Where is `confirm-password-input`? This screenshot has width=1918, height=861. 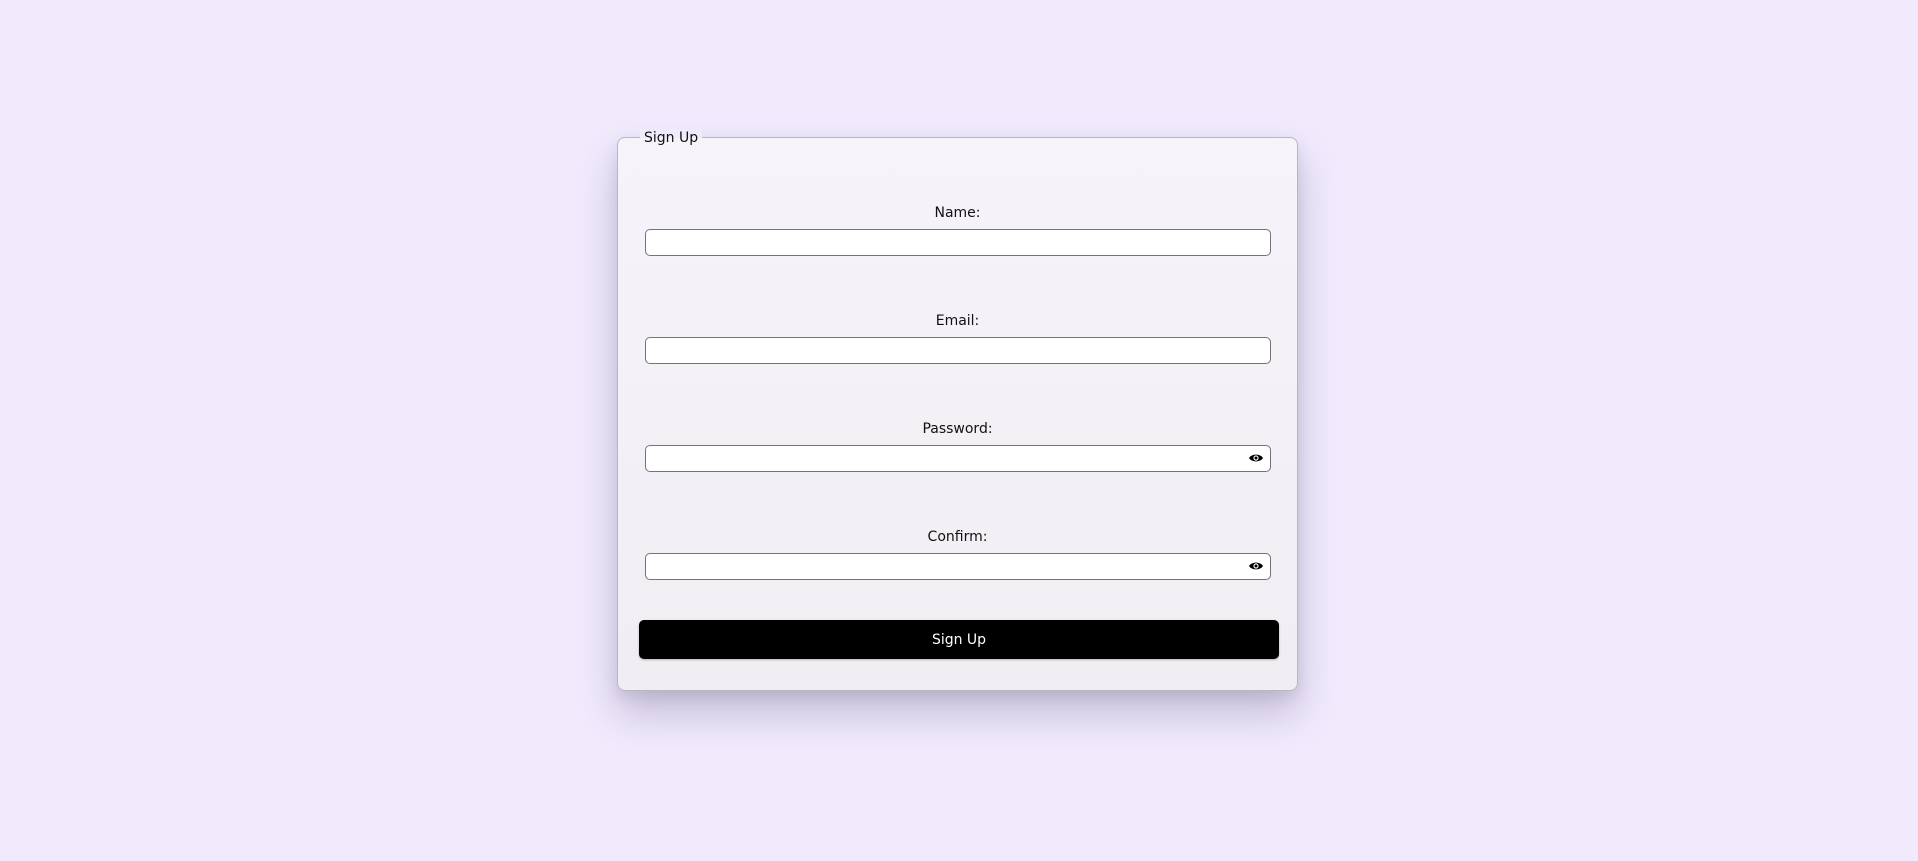
confirm-password-input is located at coordinates (958, 566).